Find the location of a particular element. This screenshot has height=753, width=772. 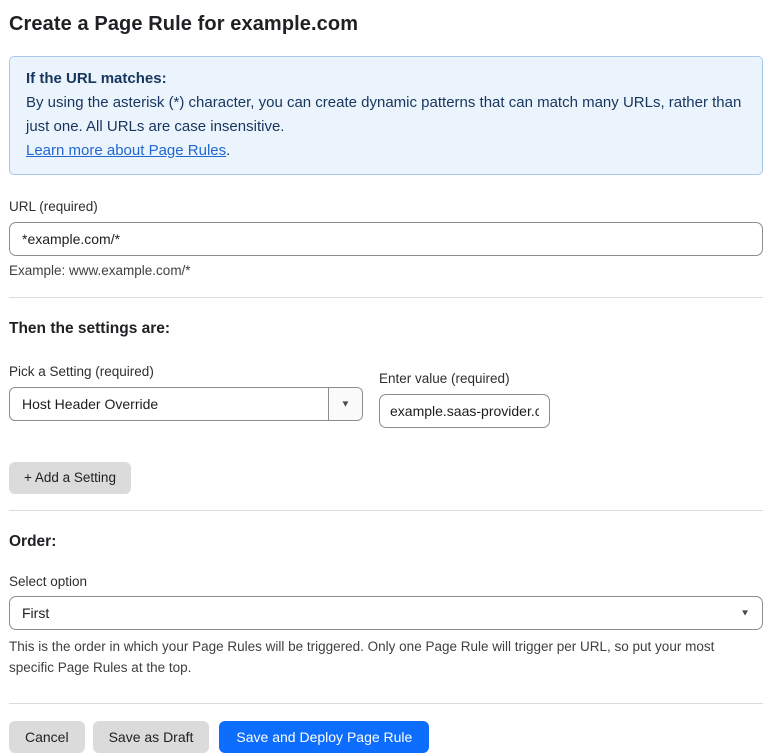

enter-value-column: Enter value (required) is located at coordinates (464, 399).